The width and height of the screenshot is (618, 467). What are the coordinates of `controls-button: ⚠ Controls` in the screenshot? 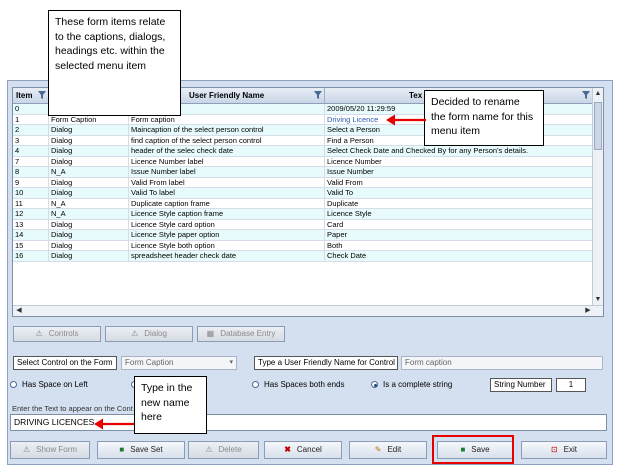 It's located at (57, 334).